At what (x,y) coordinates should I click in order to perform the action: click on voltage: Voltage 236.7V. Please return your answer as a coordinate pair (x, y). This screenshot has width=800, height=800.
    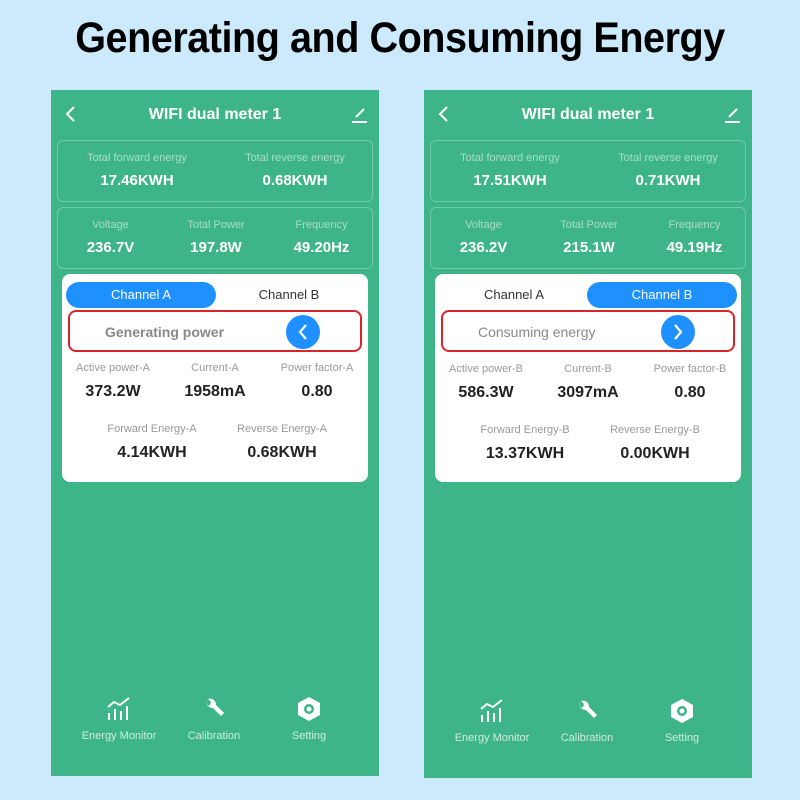
    Looking at the image, I should click on (110, 237).